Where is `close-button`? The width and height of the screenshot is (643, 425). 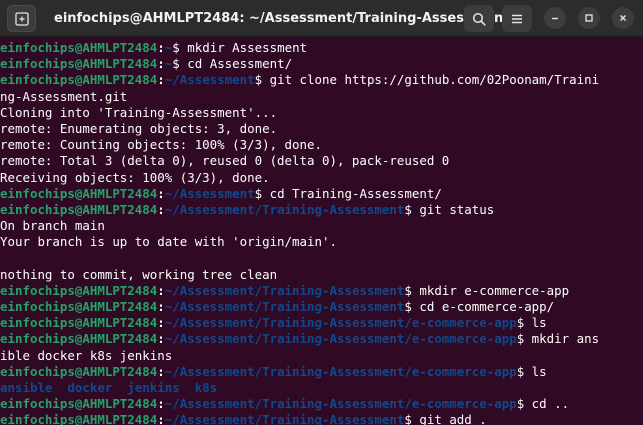 close-button is located at coordinates (623, 18).